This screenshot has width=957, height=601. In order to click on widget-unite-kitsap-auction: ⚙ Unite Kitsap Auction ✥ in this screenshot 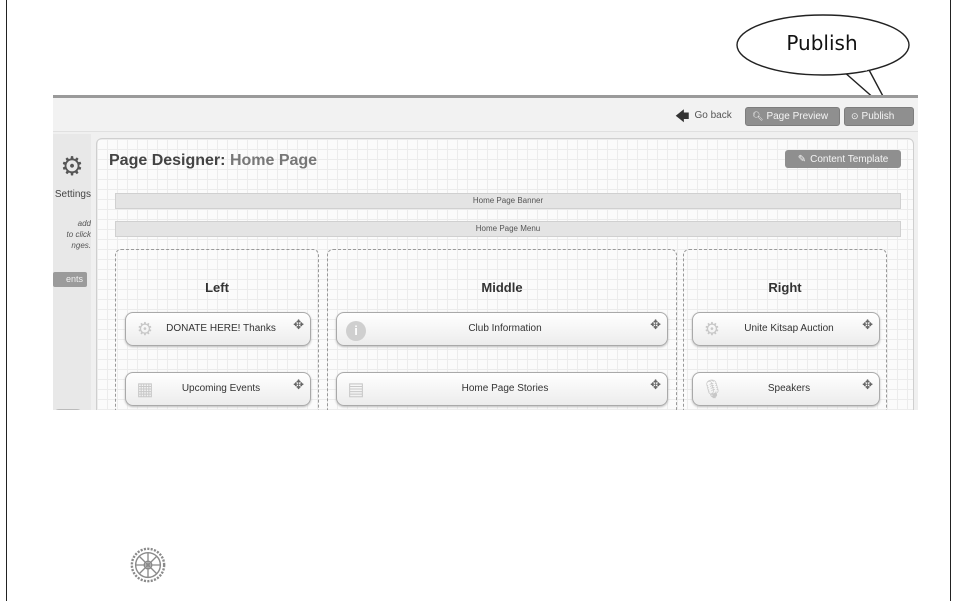, I will do `click(786, 329)`.